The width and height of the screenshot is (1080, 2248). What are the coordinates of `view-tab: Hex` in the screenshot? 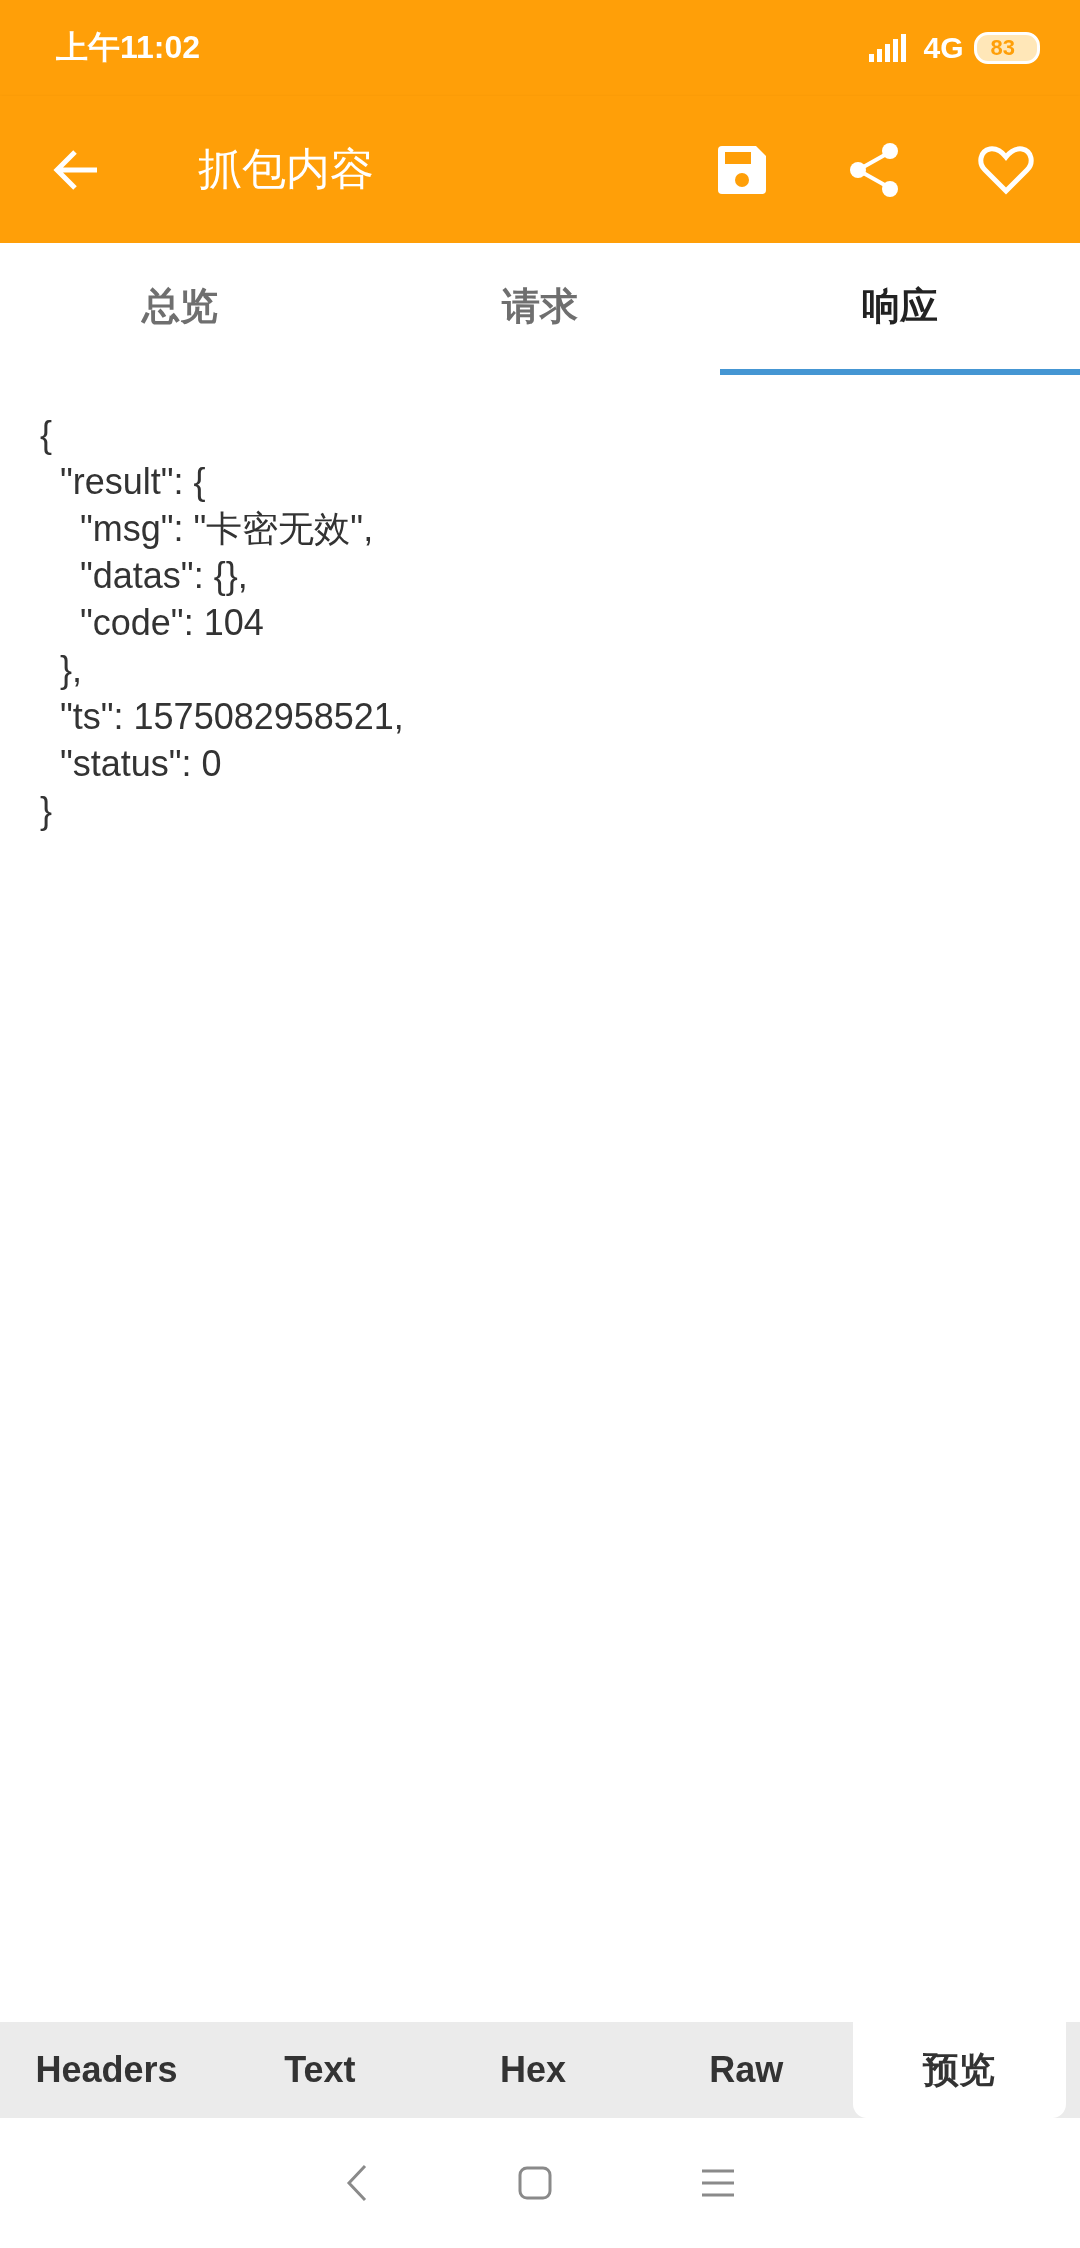 It's located at (533, 2070).